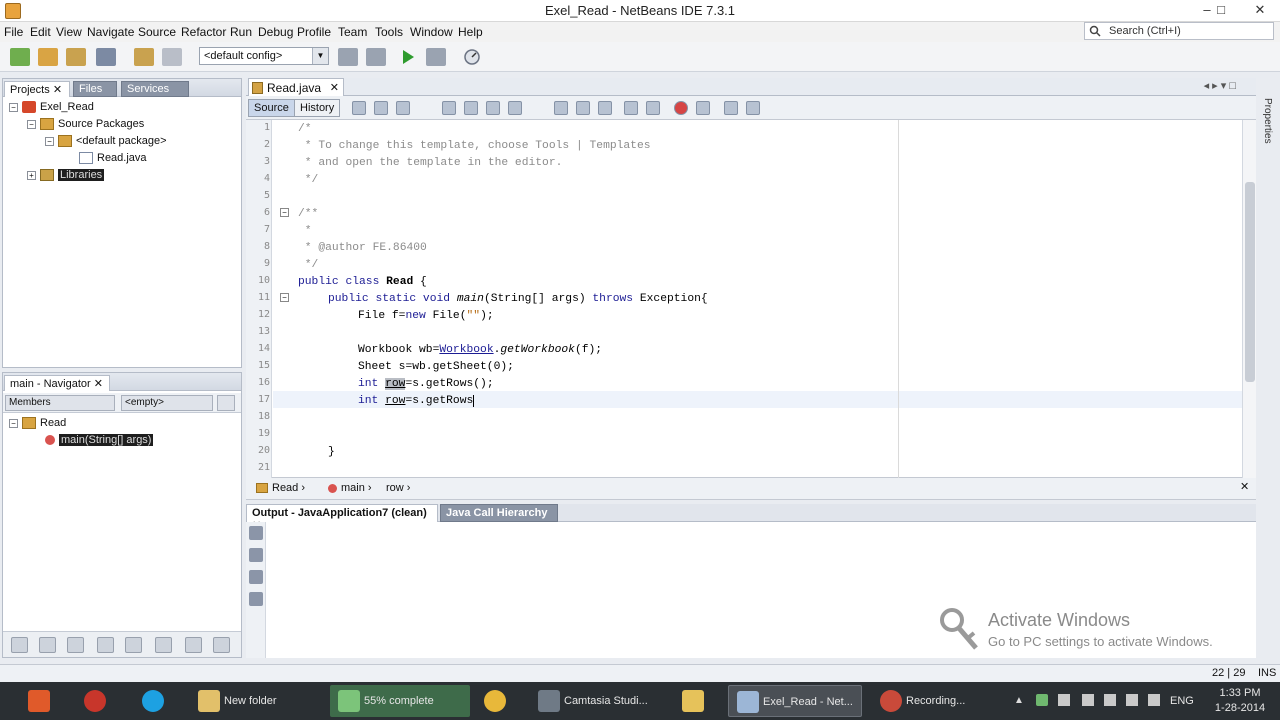 This screenshot has height=720, width=1280. I want to click on network-icon, so click(1088, 700).